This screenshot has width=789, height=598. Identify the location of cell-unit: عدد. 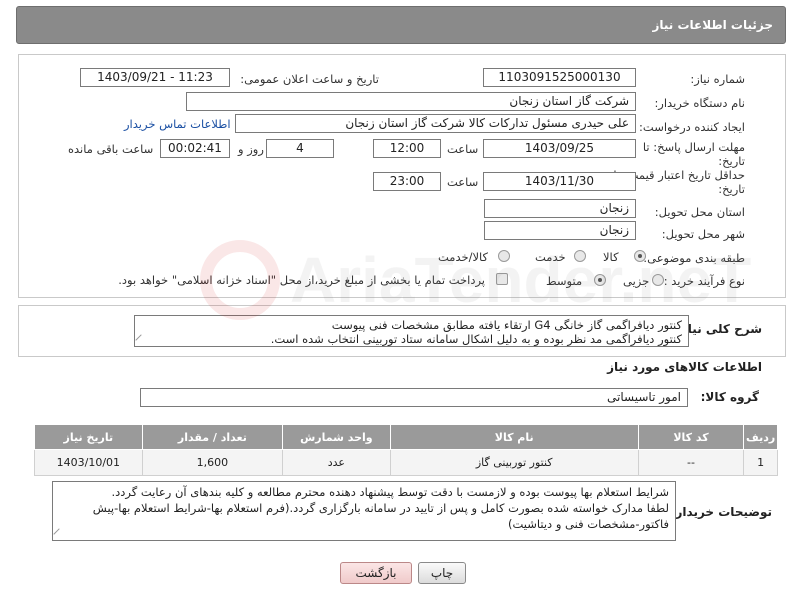
(336, 462).